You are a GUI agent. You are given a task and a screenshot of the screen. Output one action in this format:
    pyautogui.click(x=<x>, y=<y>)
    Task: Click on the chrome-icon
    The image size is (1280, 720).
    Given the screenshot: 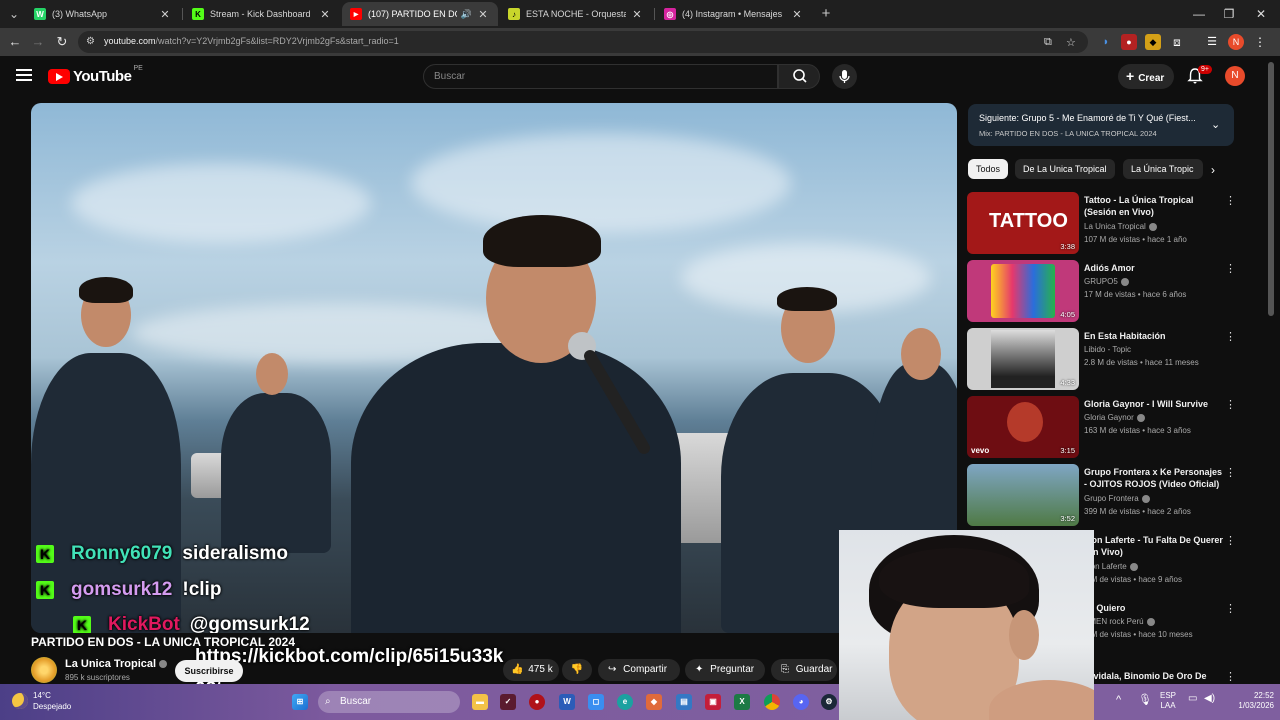 What is the action you would take?
    pyautogui.click(x=772, y=702)
    